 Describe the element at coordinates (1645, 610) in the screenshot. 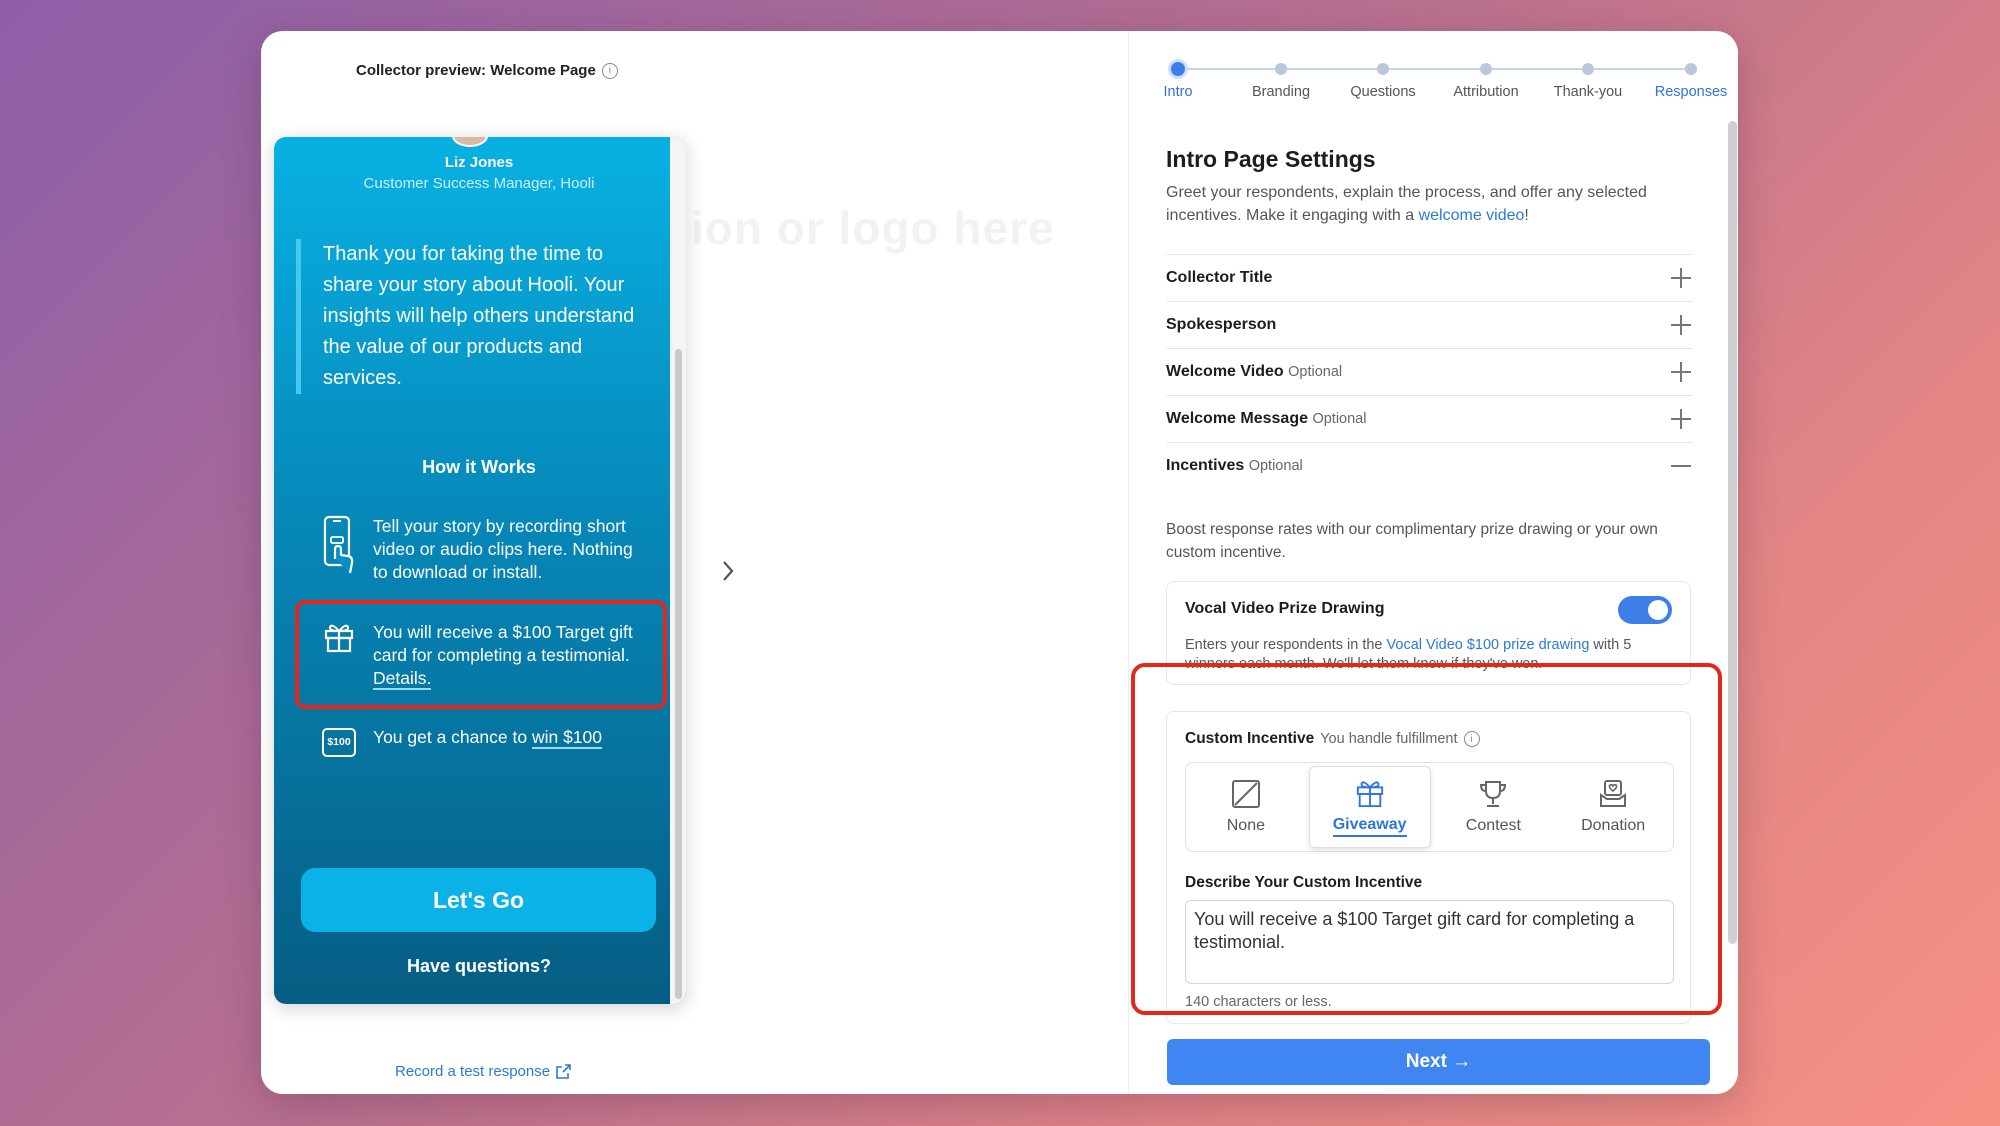

I see `prize-drawing-toggle` at that location.